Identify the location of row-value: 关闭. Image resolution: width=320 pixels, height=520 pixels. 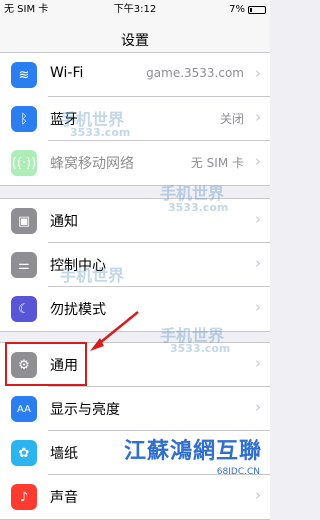
(231, 119).